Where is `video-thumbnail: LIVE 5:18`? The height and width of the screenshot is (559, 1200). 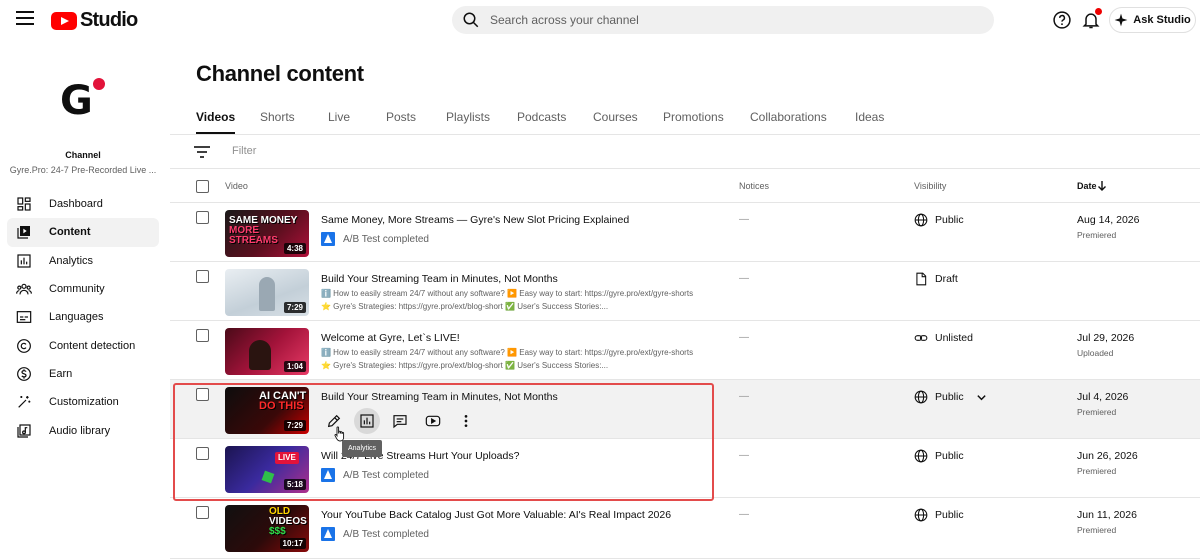
video-thumbnail: LIVE 5:18 is located at coordinates (267, 469).